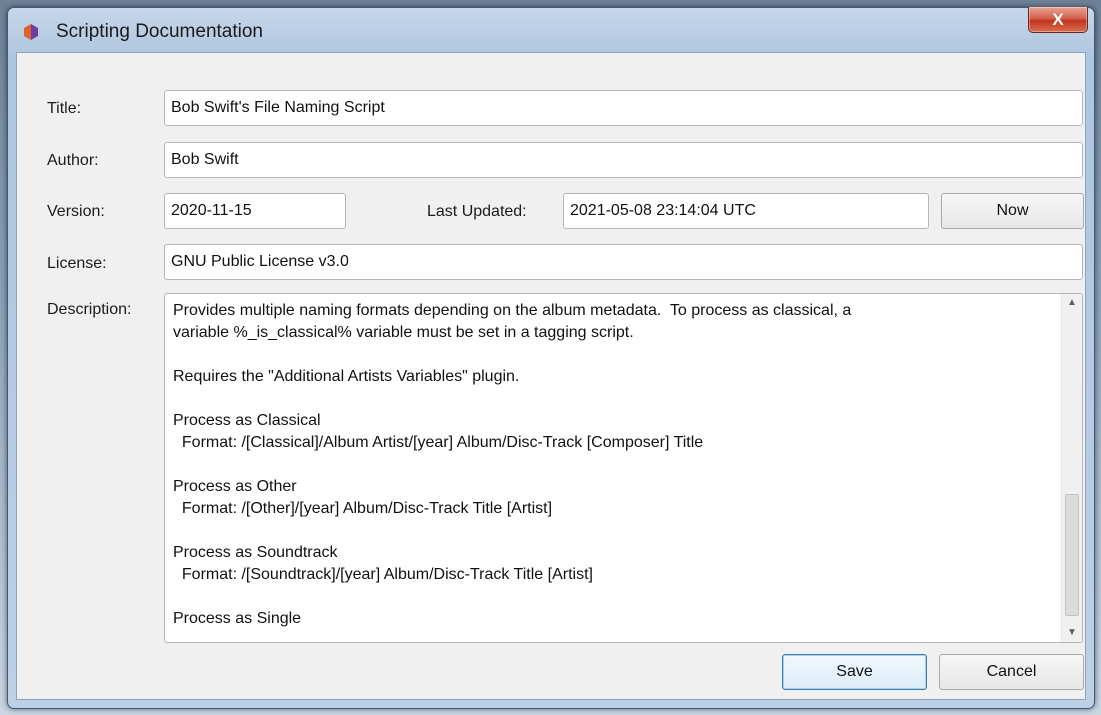  What do you see at coordinates (76, 211) in the screenshot?
I see `version-label: Version:` at bounding box center [76, 211].